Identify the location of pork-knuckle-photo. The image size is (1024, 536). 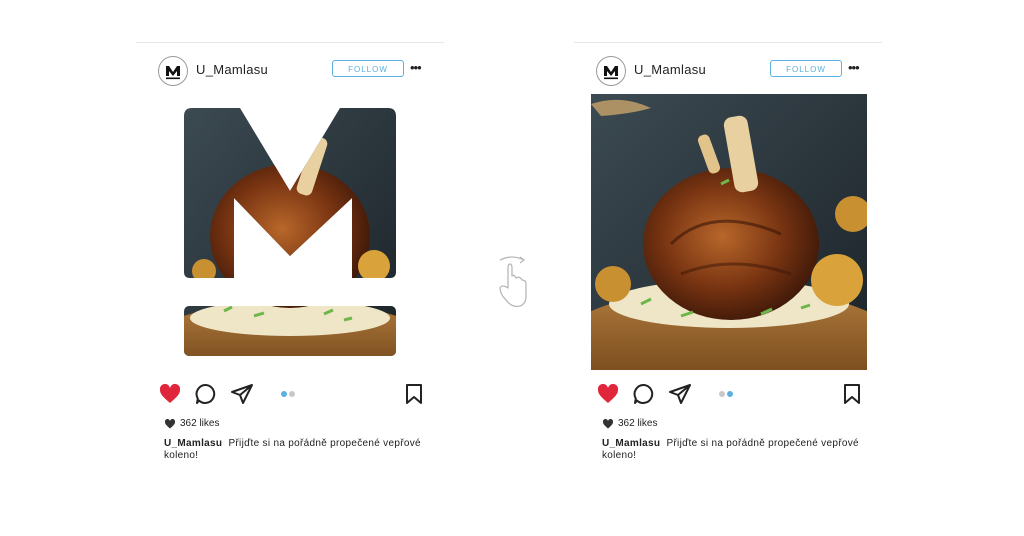
(729, 232).